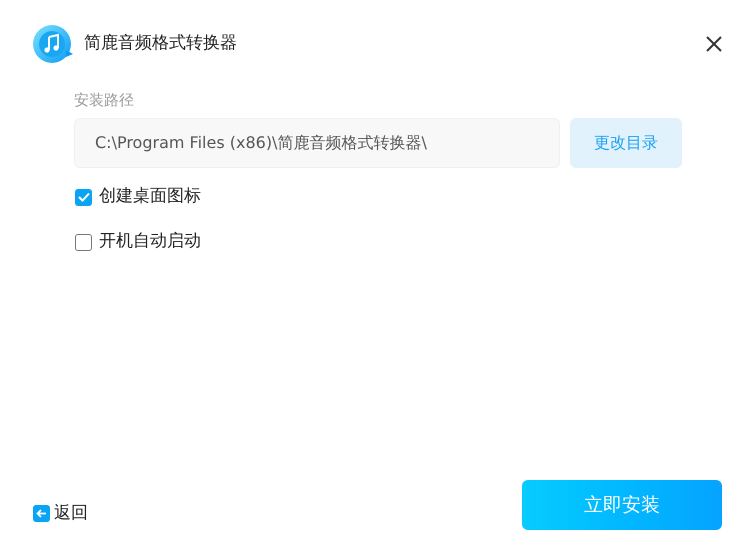 The height and width of the screenshot is (554, 754). What do you see at coordinates (53, 44) in the screenshot?
I see `music-note-icon` at bounding box center [53, 44].